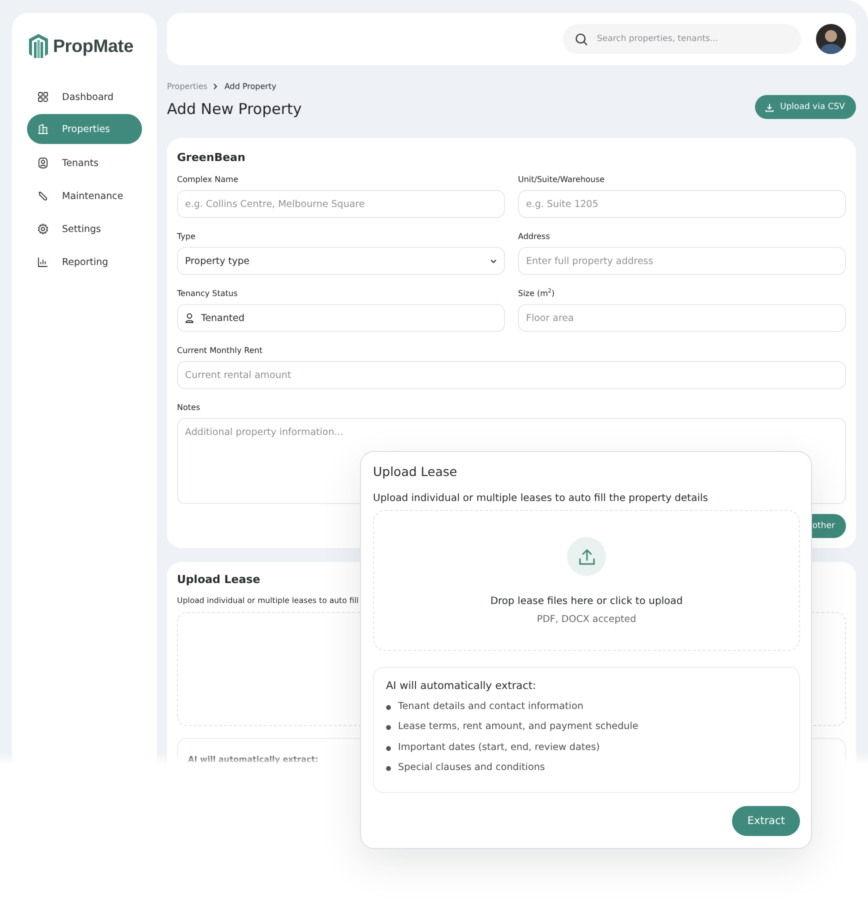 The width and height of the screenshot is (868, 922). What do you see at coordinates (534, 237) in the screenshot?
I see `field-label: Address` at bounding box center [534, 237].